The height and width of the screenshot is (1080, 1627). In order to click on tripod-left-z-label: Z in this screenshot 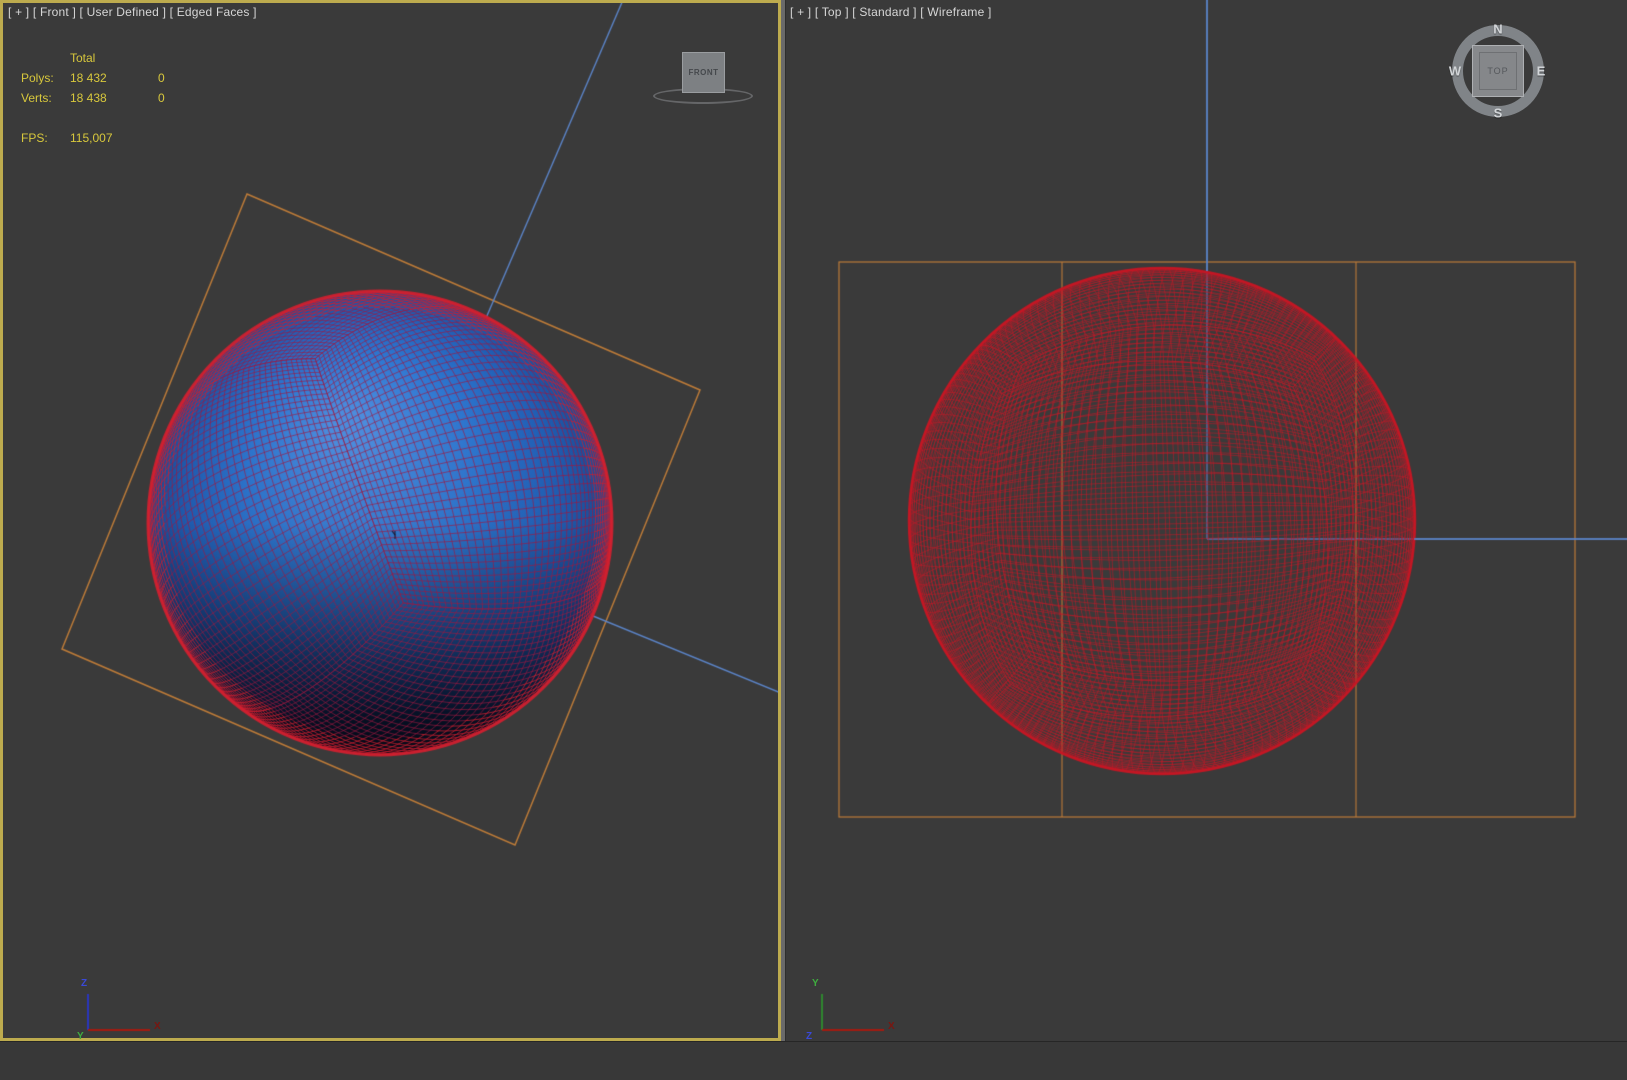, I will do `click(84, 983)`.